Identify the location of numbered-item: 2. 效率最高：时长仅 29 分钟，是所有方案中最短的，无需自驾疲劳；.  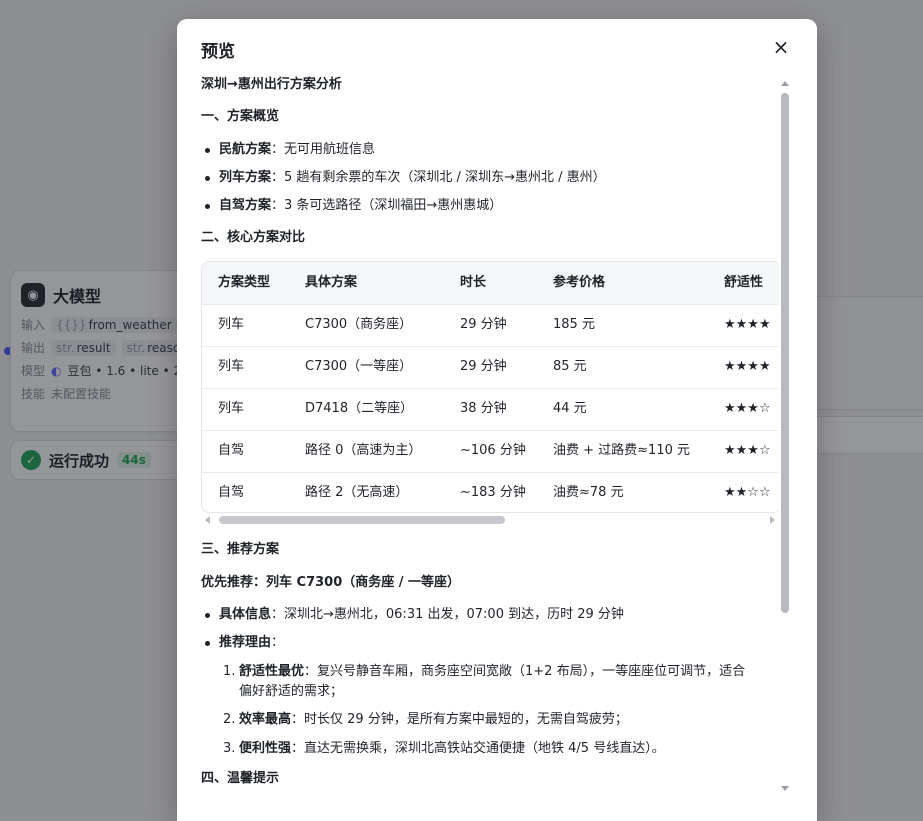
(425, 719).